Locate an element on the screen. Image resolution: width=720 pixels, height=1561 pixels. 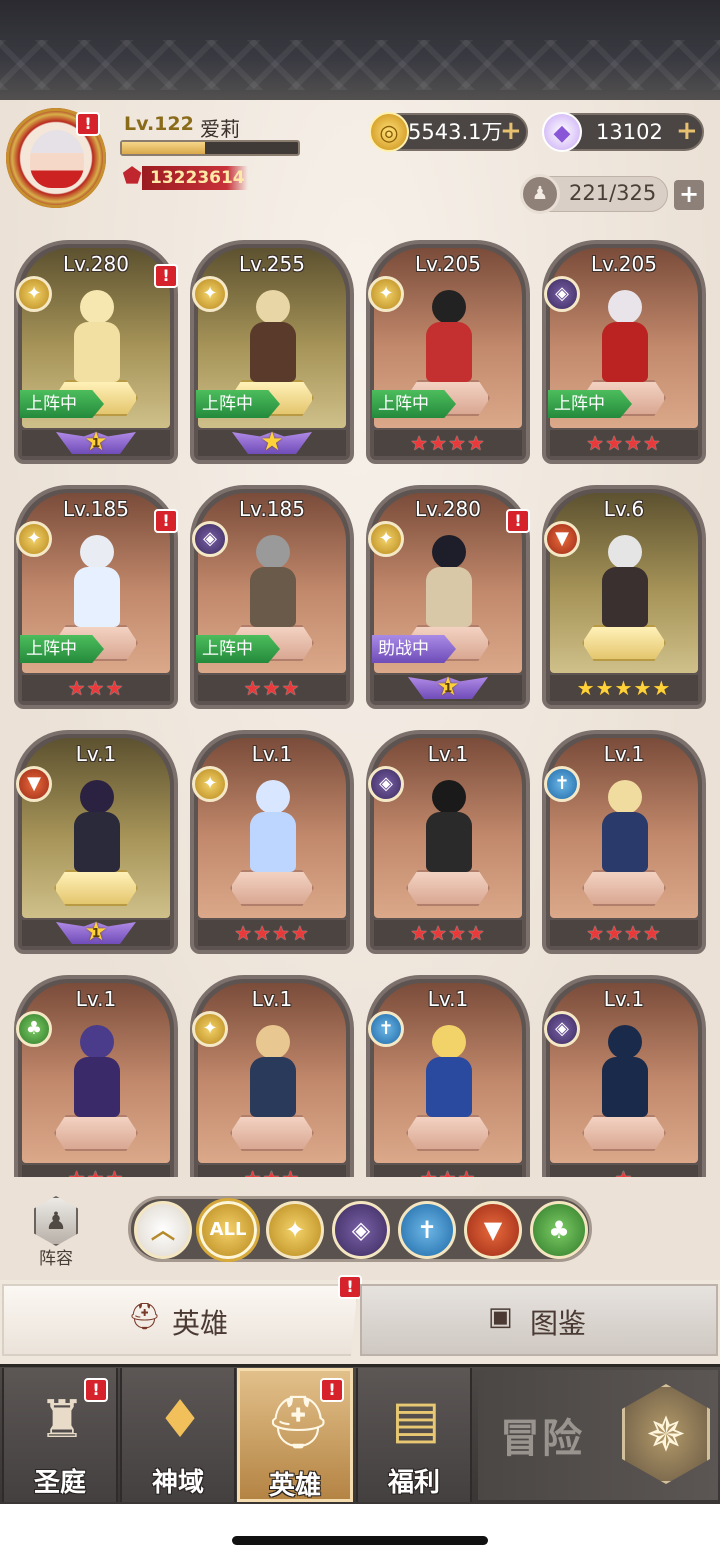
filter-knight-class-icon: ✝ is located at coordinates (427, 1230).